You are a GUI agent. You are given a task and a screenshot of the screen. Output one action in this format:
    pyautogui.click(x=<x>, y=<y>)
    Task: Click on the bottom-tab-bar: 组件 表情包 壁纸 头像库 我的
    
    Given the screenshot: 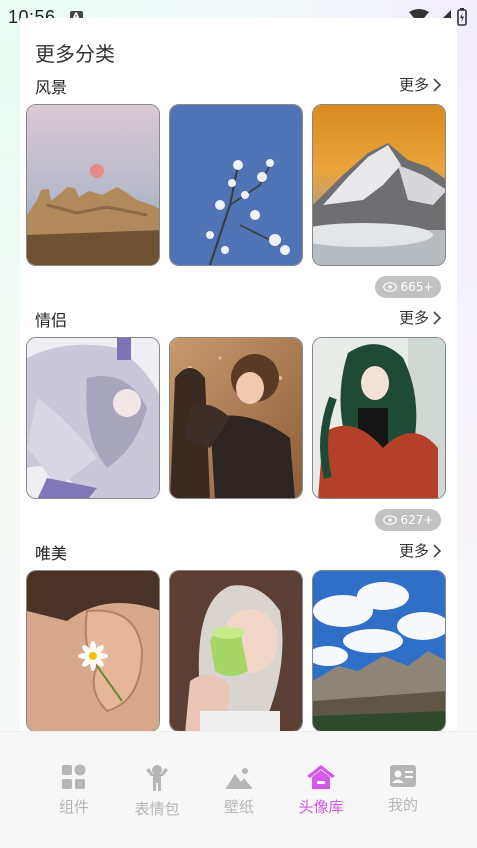 What is the action you would take?
    pyautogui.click(x=238, y=789)
    